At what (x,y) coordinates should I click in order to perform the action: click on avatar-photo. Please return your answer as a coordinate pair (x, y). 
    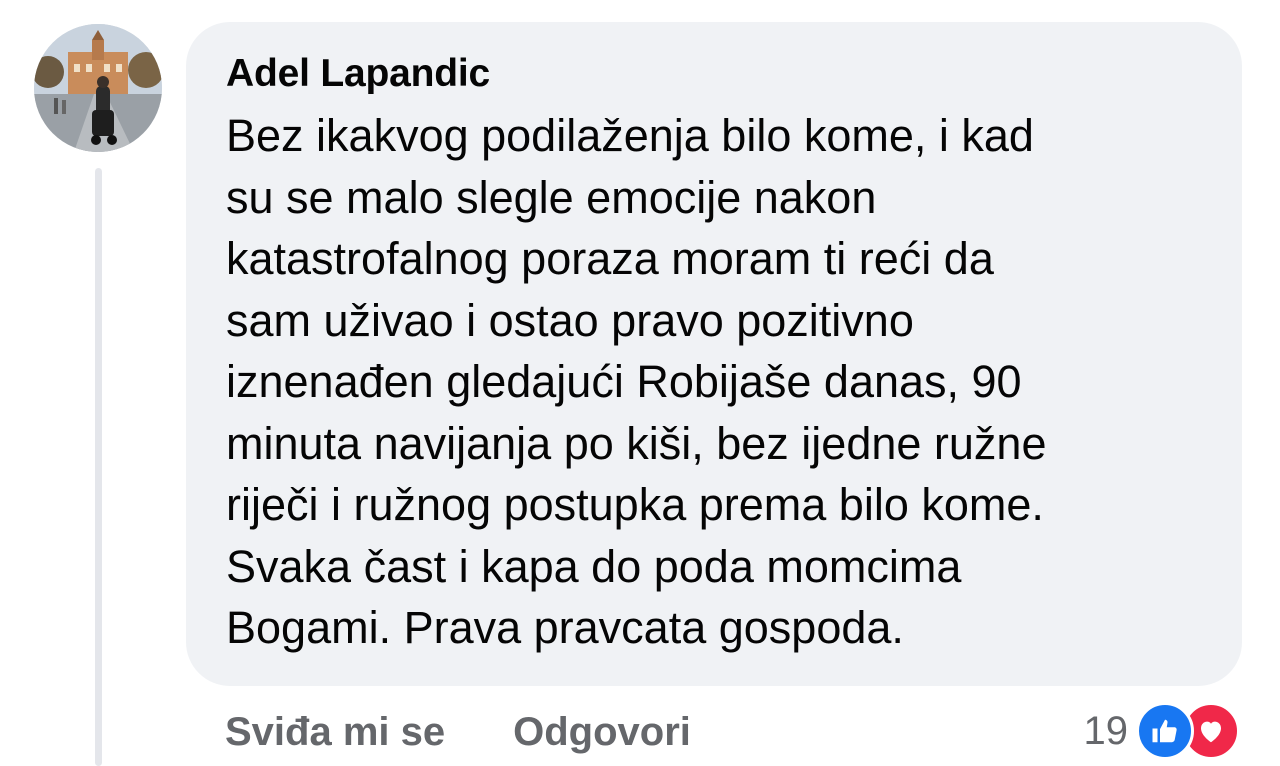
    Looking at the image, I should click on (98, 88).